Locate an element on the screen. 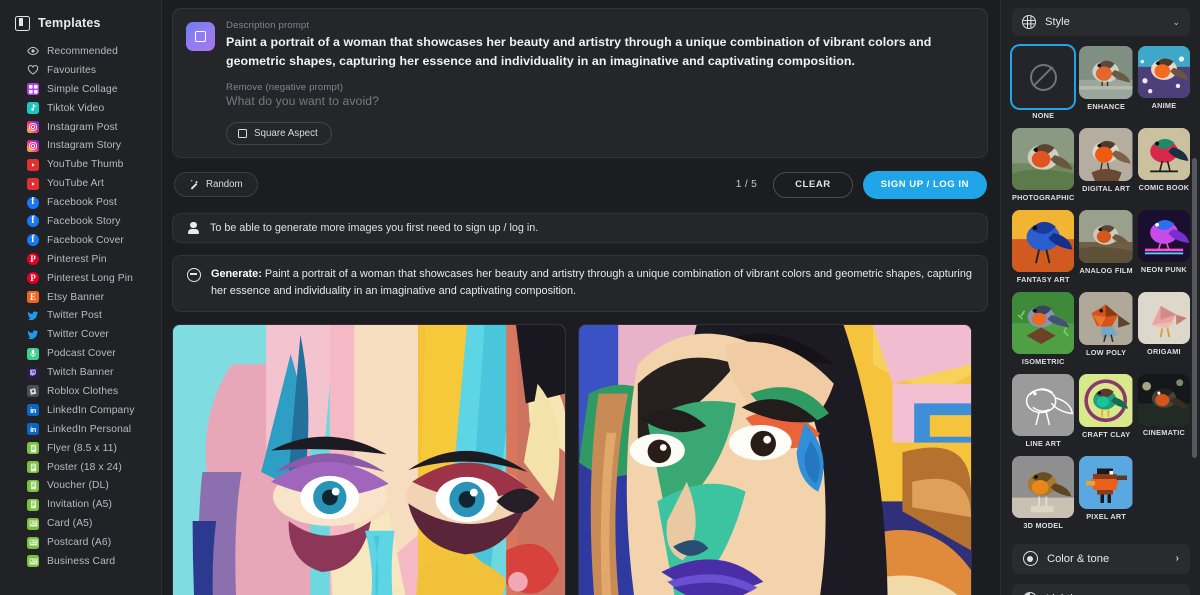 The image size is (1200, 595). sidebar-item-linkedin-personal: in LinkedIn Personal is located at coordinates (80, 429).